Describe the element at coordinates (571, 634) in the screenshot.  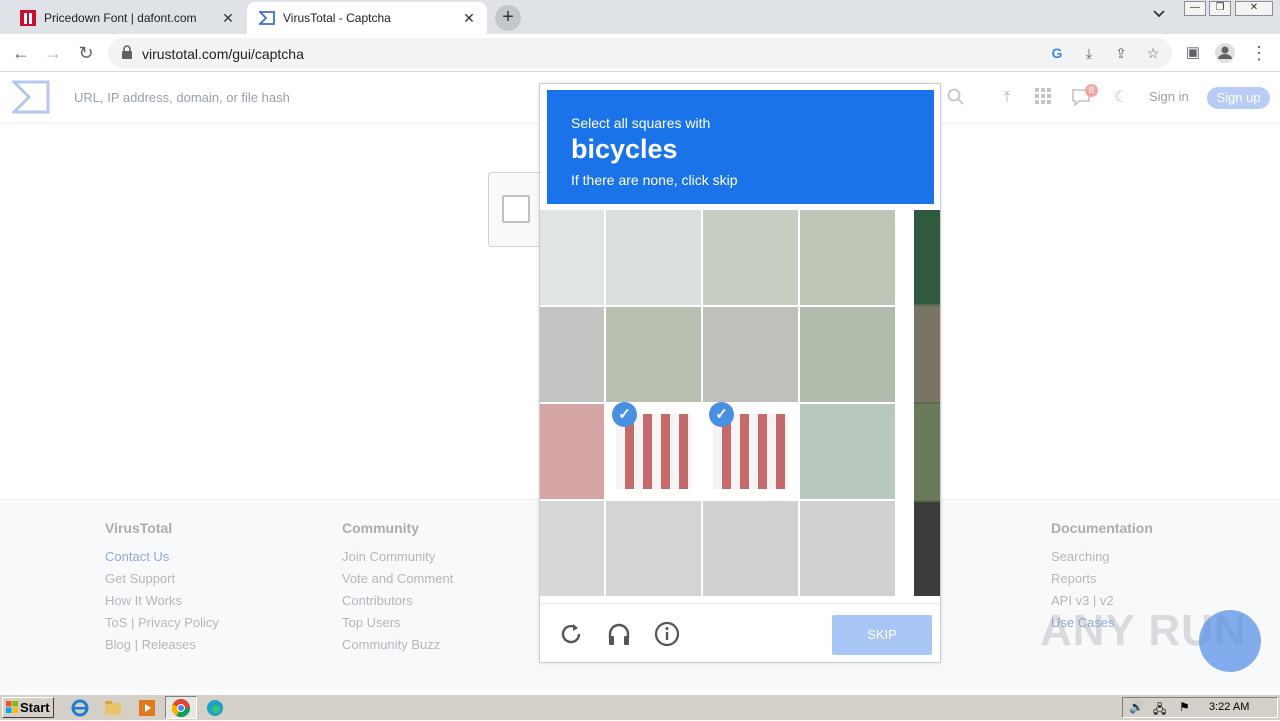
I see `reload-challenge-icon` at that location.